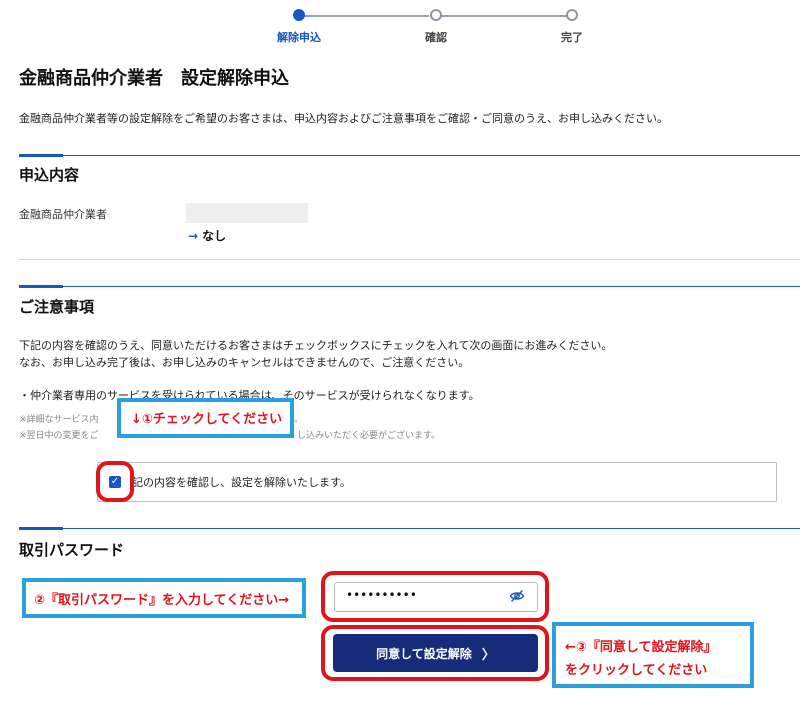 The image size is (800, 701). I want to click on broker-field-label: 金融商品仲介業者, so click(63, 214).